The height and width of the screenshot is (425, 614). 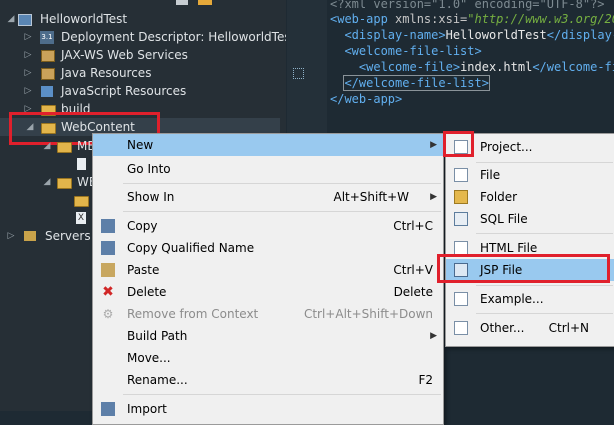 What do you see at coordinates (410, 83) in the screenshot?
I see `code-line: </welcome-file-list>` at bounding box center [410, 83].